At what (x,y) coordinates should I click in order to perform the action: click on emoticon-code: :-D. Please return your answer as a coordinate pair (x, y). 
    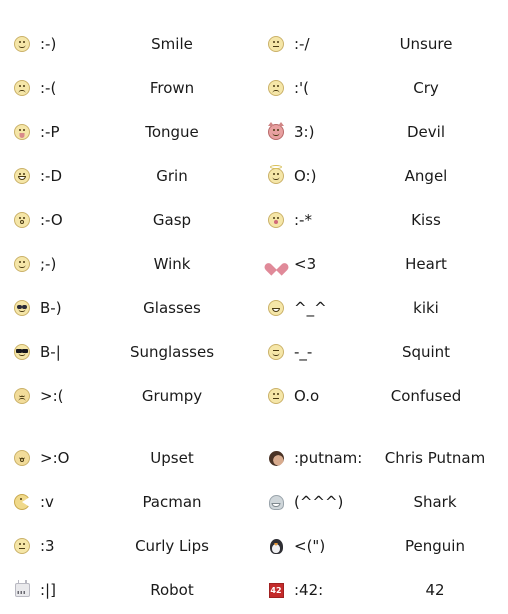
    Looking at the image, I should click on (51, 176).